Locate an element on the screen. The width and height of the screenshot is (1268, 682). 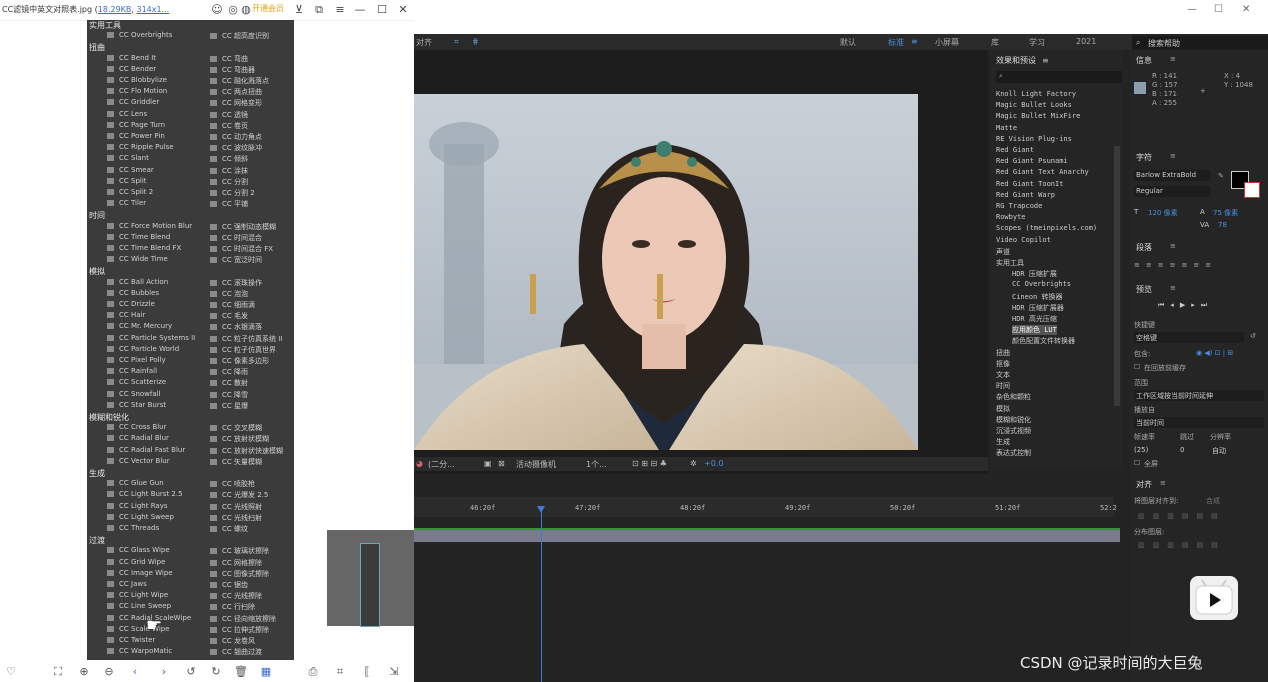
effect-item: CC Overbrights is located at coordinates (1041, 284).